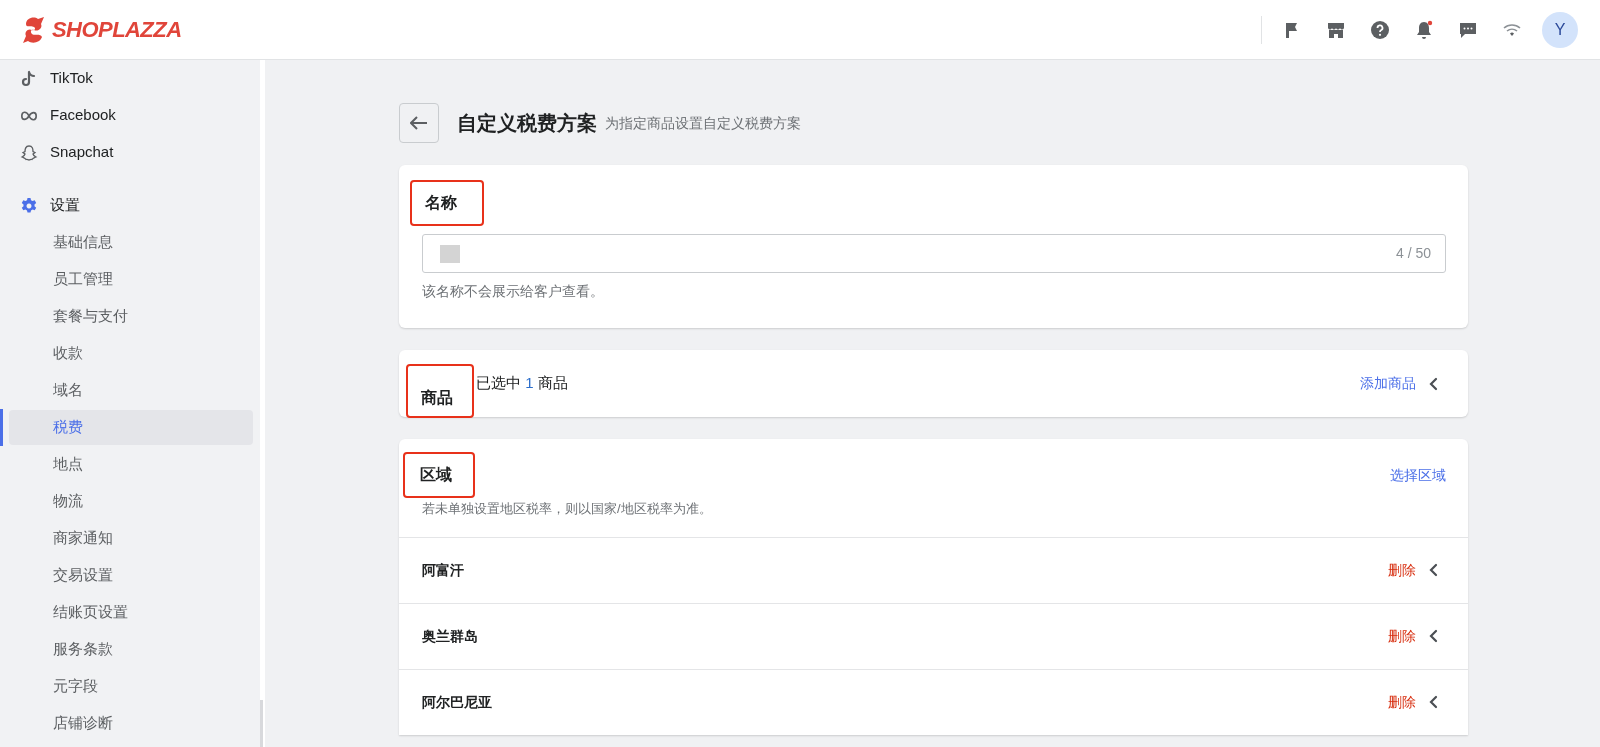 This screenshot has width=1600, height=747. I want to click on region-name: 阿富汗, so click(443, 570).